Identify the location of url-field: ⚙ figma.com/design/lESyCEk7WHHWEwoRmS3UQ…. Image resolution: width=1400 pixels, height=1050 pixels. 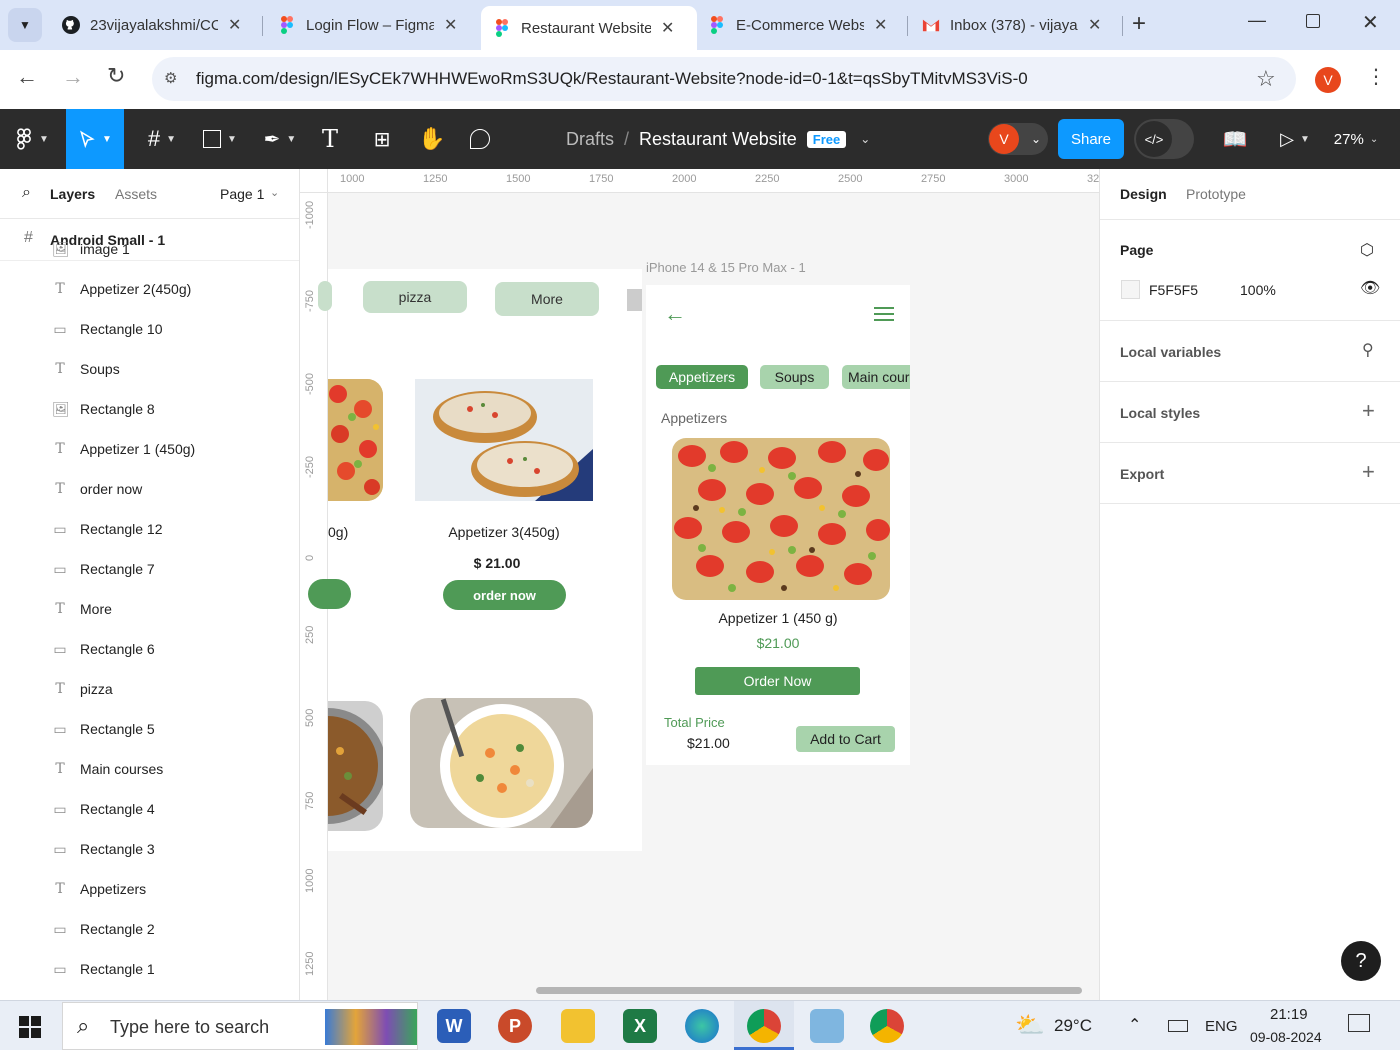
(724, 79).